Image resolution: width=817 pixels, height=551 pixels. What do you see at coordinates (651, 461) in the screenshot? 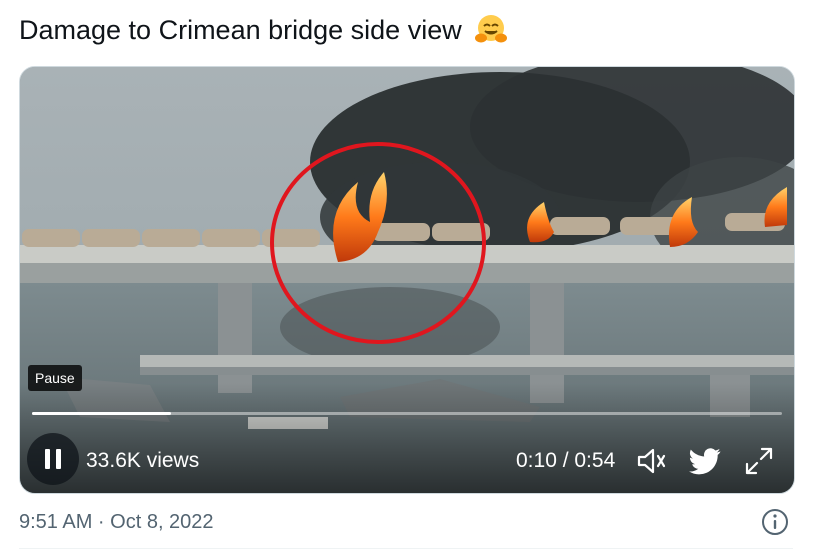
I see `volume-icon` at bounding box center [651, 461].